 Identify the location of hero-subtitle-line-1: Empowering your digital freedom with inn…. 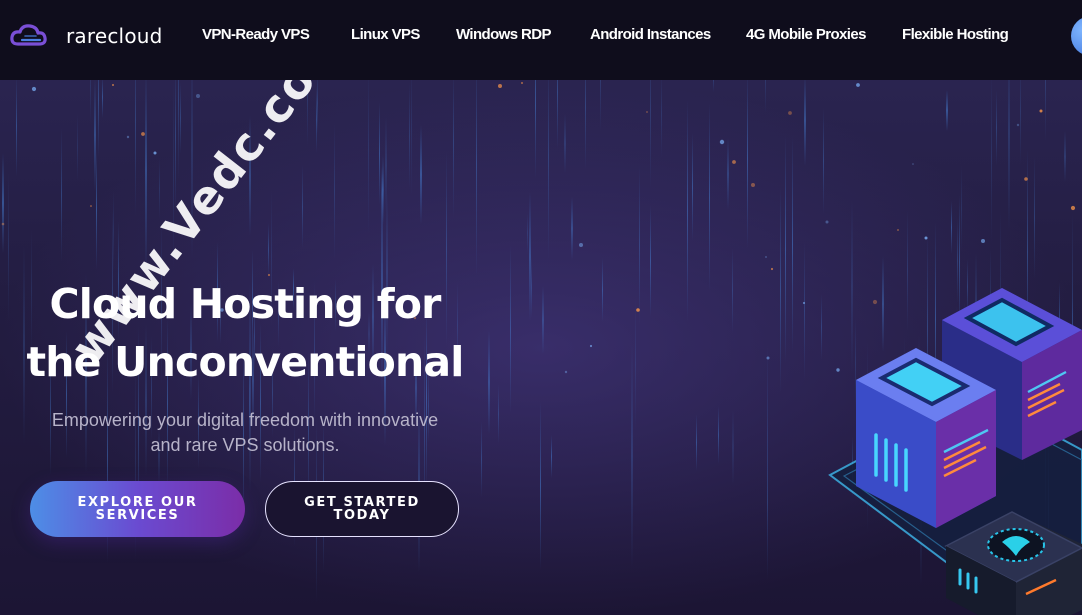
(245, 420).